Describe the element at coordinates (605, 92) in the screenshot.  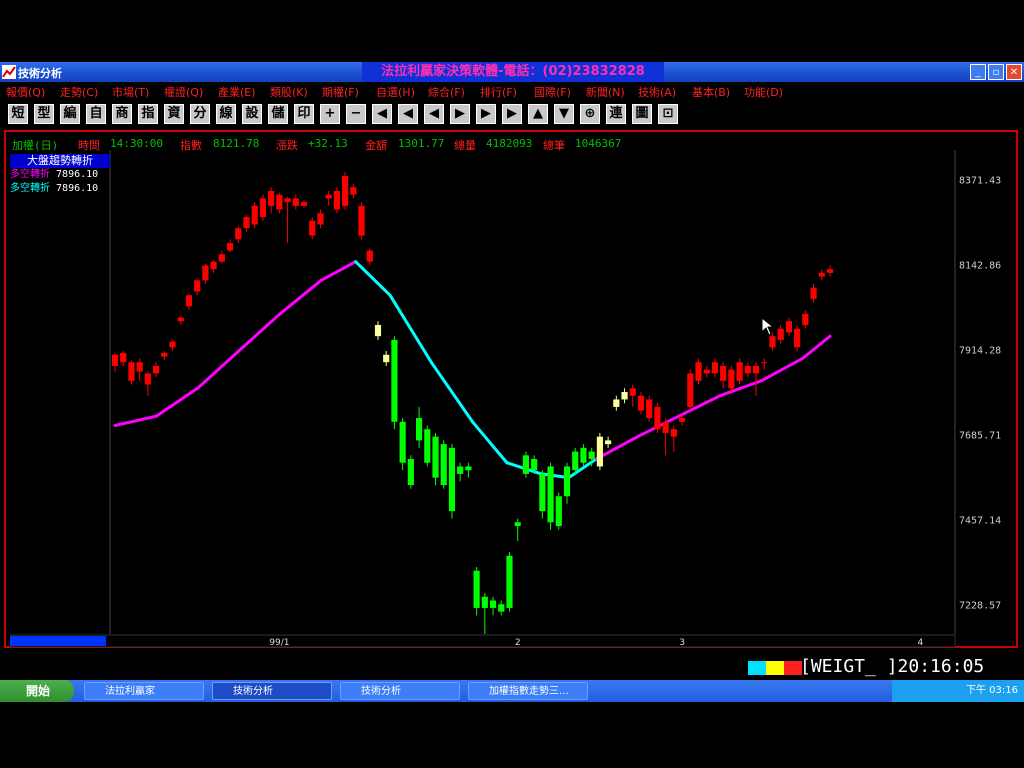
I see `menu-item: 新聞(N)` at that location.